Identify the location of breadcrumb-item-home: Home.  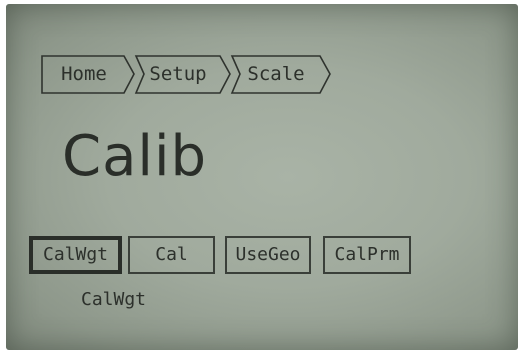
(84, 74).